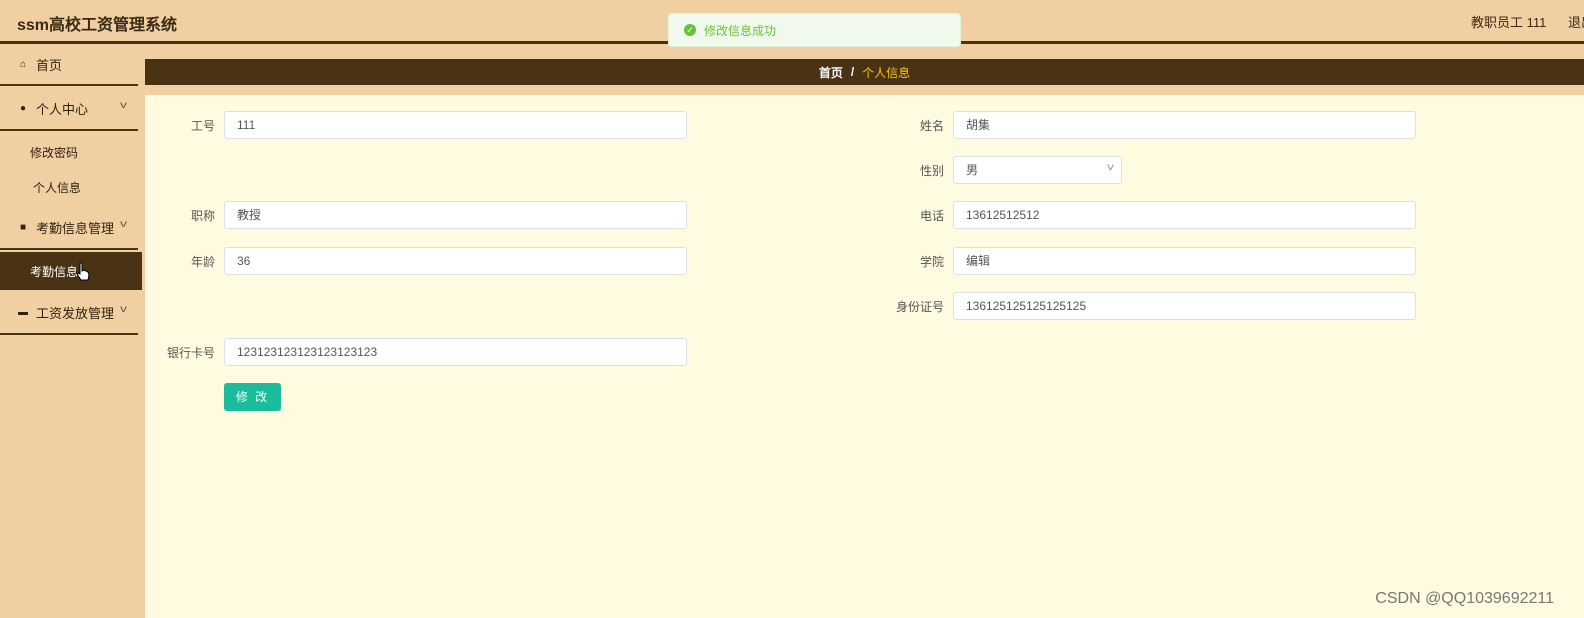  I want to click on xingbie-select: 男, so click(1037, 170).